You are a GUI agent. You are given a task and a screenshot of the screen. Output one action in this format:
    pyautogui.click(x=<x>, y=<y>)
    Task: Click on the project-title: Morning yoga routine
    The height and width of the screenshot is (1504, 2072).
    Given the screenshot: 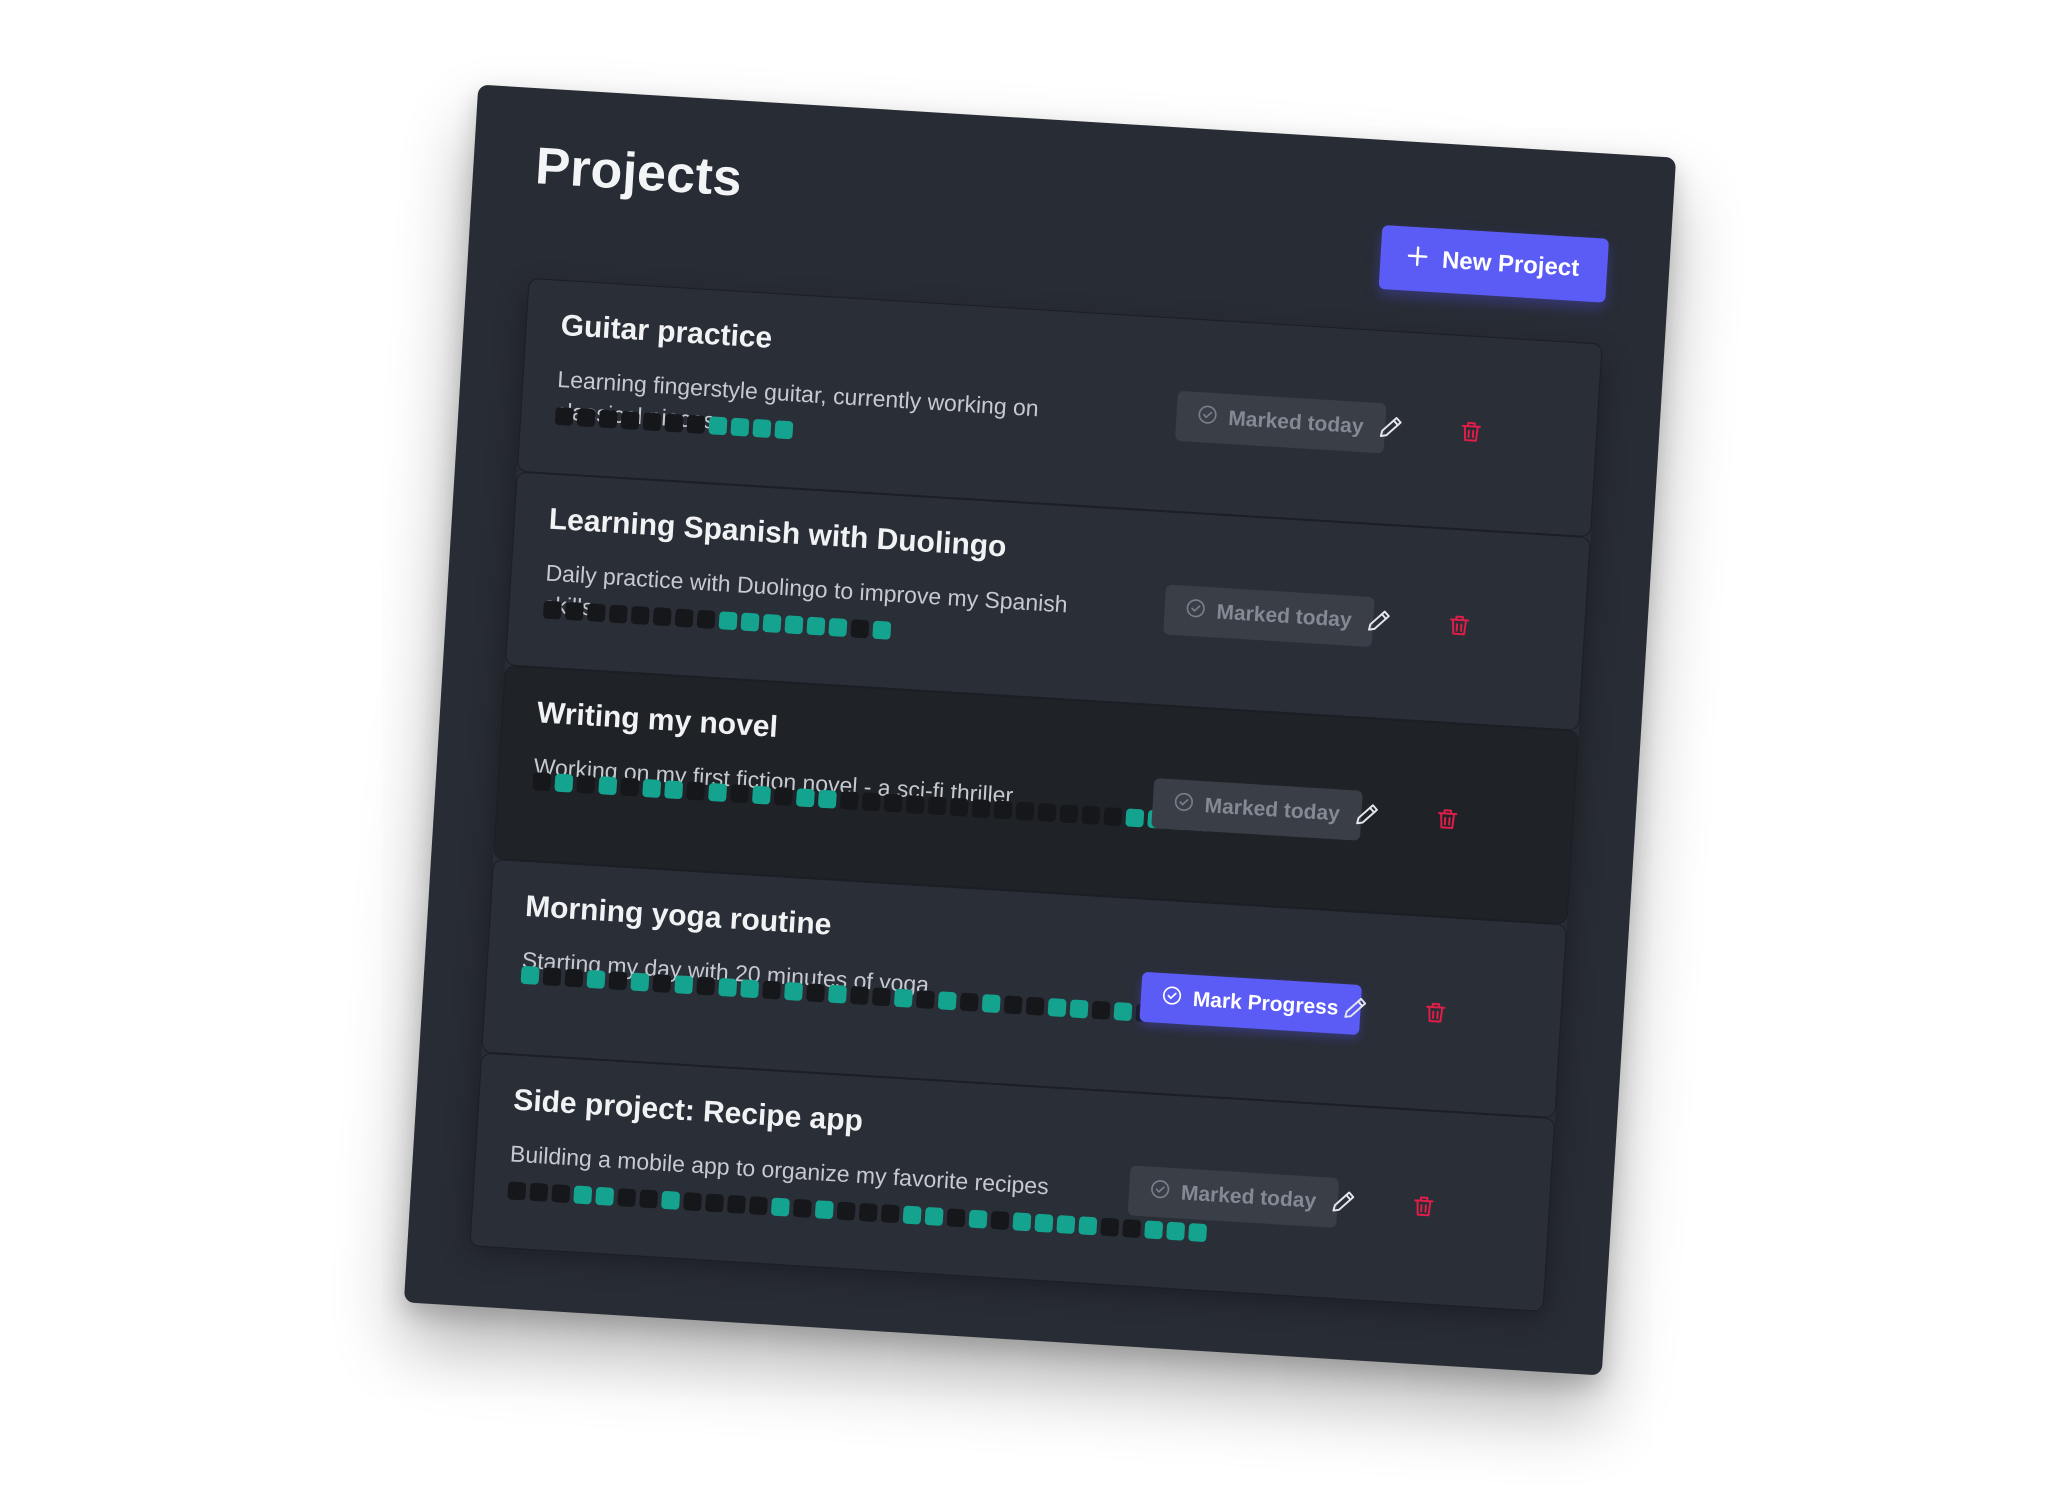 What is the action you would take?
    pyautogui.click(x=678, y=915)
    